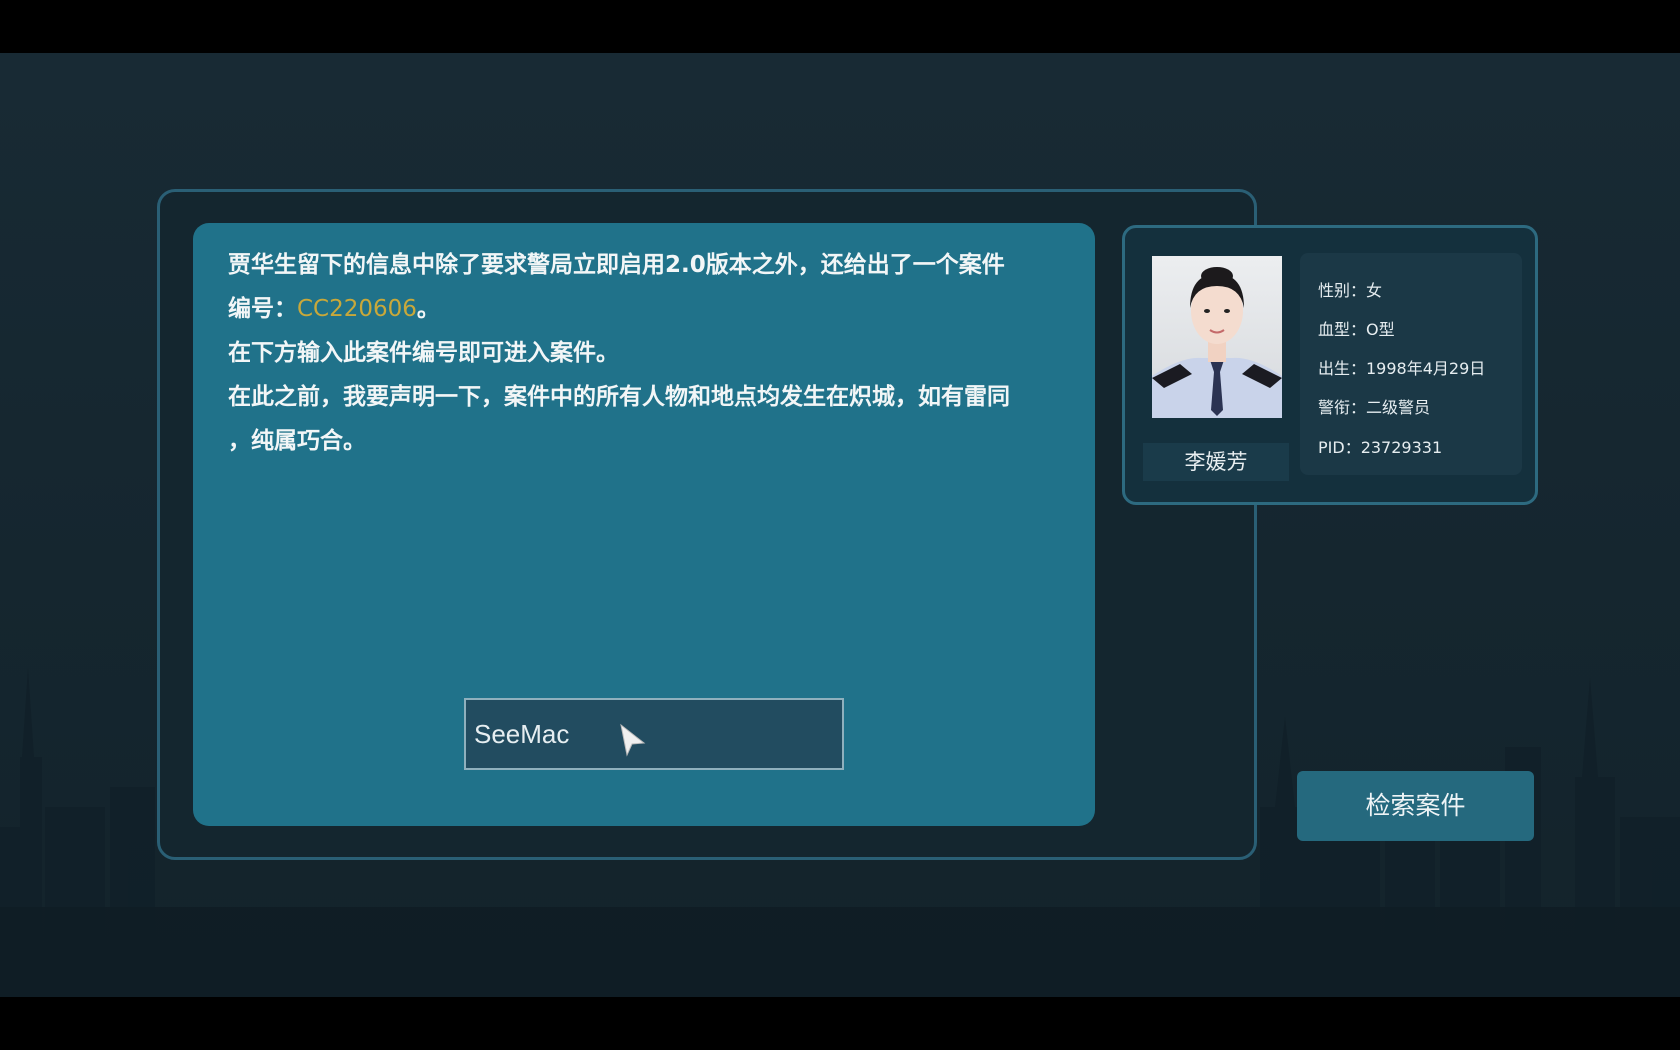 The width and height of the screenshot is (1680, 1050). Describe the element at coordinates (840, 26) in the screenshot. I see `letterbox-top` at that location.